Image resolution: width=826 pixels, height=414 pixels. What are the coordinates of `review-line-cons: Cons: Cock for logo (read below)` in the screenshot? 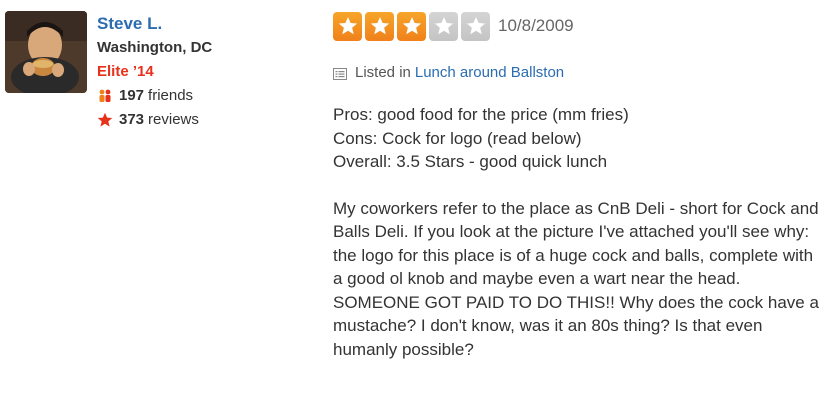 It's located at (457, 138).